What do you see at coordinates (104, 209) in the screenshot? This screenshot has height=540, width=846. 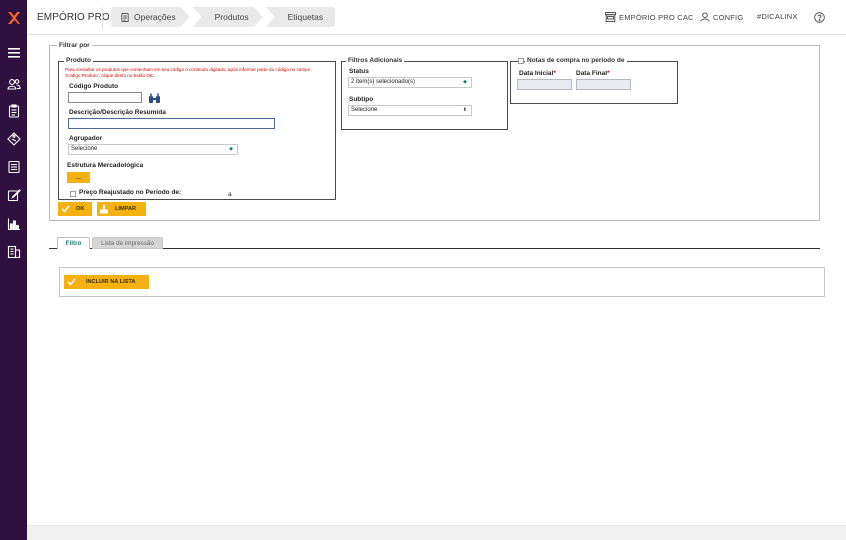 I see `broom-icon` at bounding box center [104, 209].